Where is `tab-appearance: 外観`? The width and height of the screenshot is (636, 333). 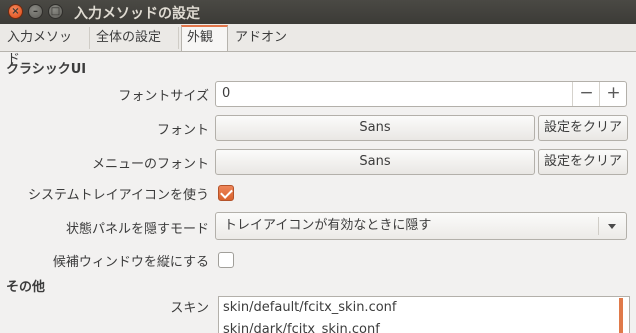
tab-appearance: 外観 is located at coordinates (204, 38).